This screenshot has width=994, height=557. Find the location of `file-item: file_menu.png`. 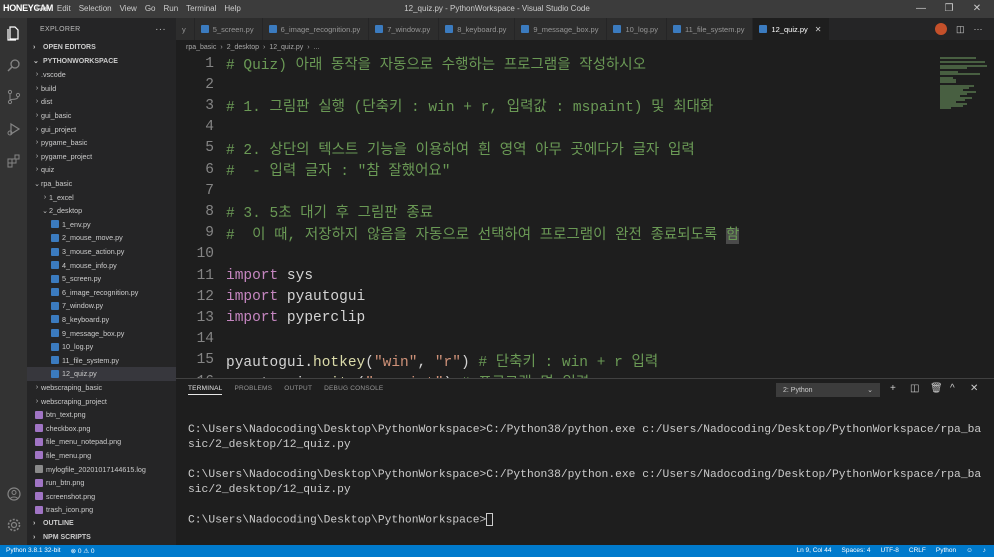

file-item: file_menu.png is located at coordinates (101, 456).